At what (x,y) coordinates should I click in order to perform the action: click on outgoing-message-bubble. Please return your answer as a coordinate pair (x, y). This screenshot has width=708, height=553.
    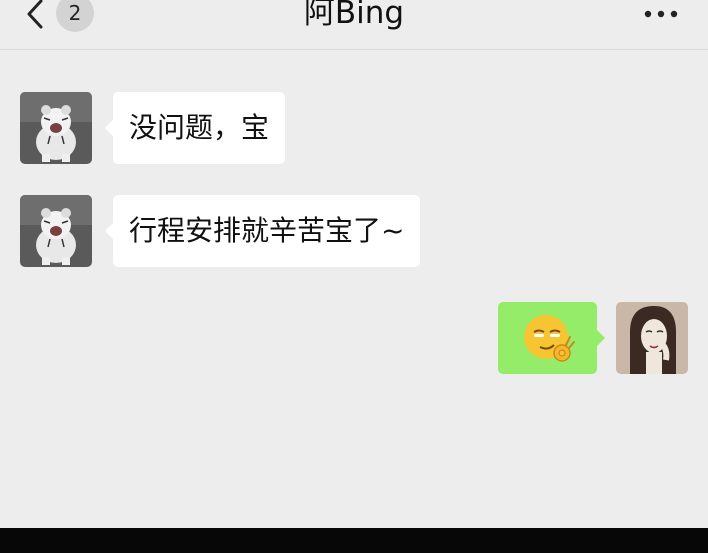
    Looking at the image, I should click on (551, 338).